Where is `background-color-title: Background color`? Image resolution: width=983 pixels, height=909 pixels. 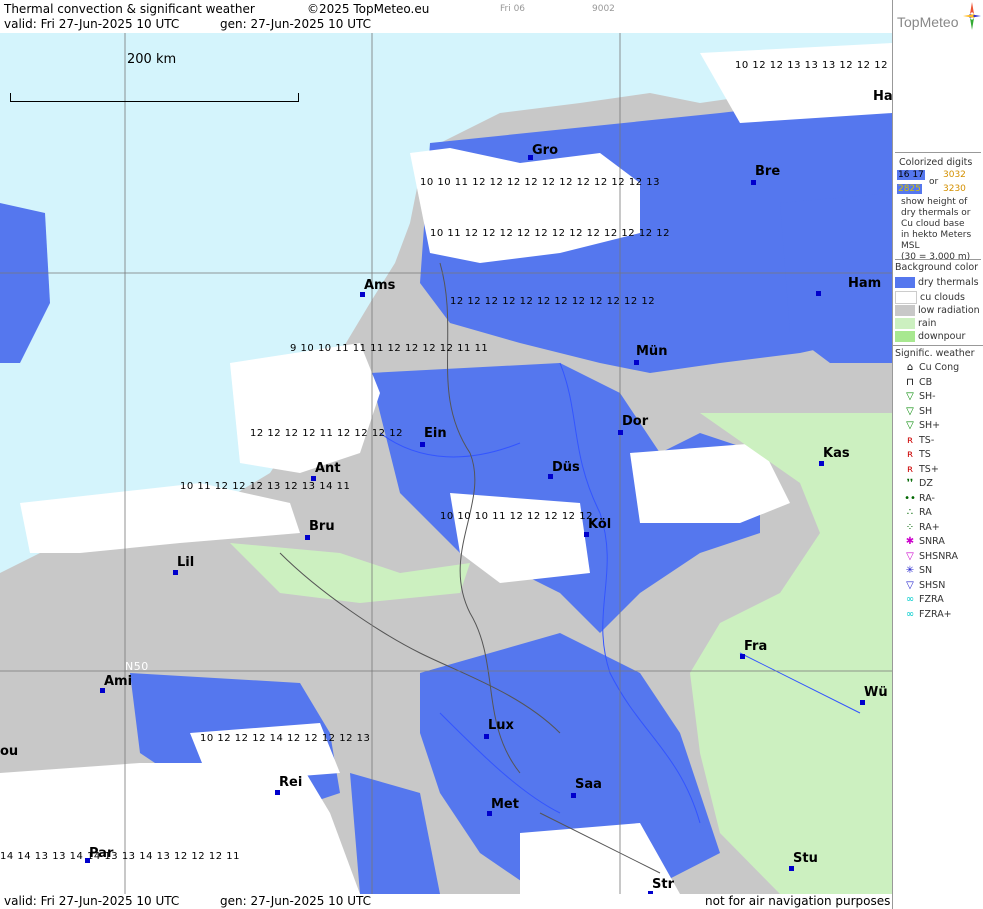
background-color-title: Background color is located at coordinates (937, 267).